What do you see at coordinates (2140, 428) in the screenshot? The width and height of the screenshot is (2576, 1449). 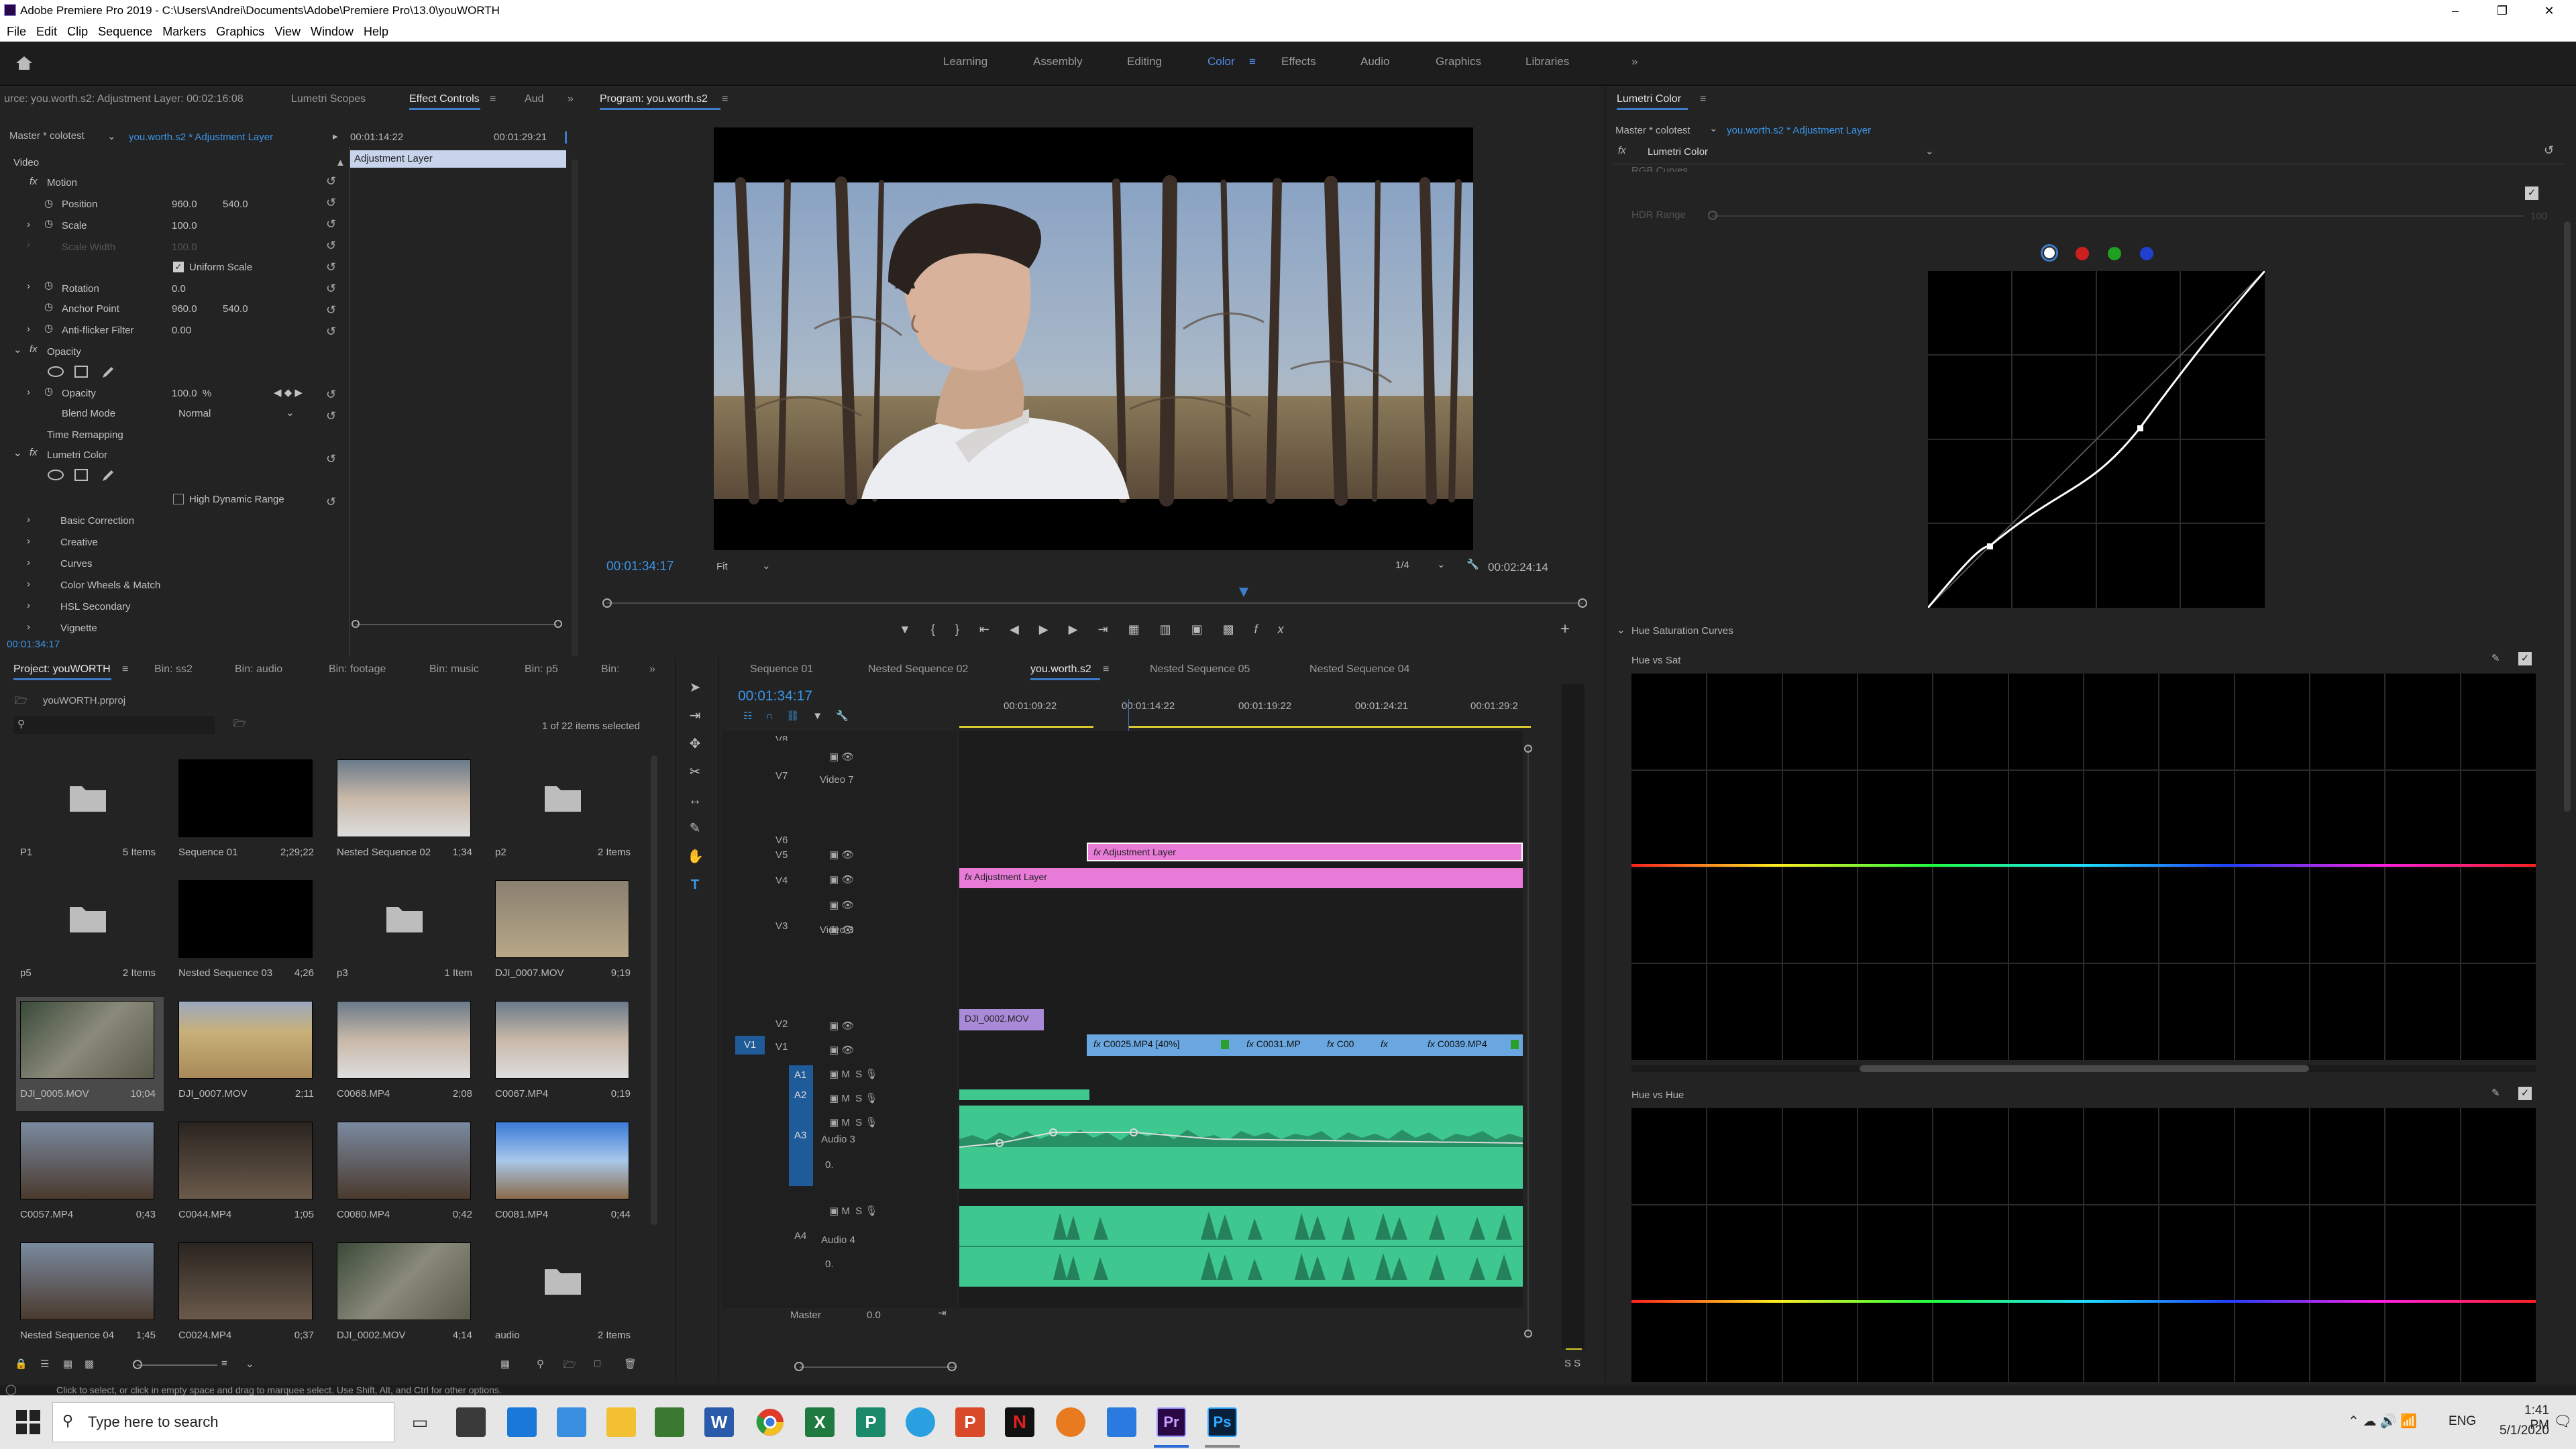 I see `curve-point` at bounding box center [2140, 428].